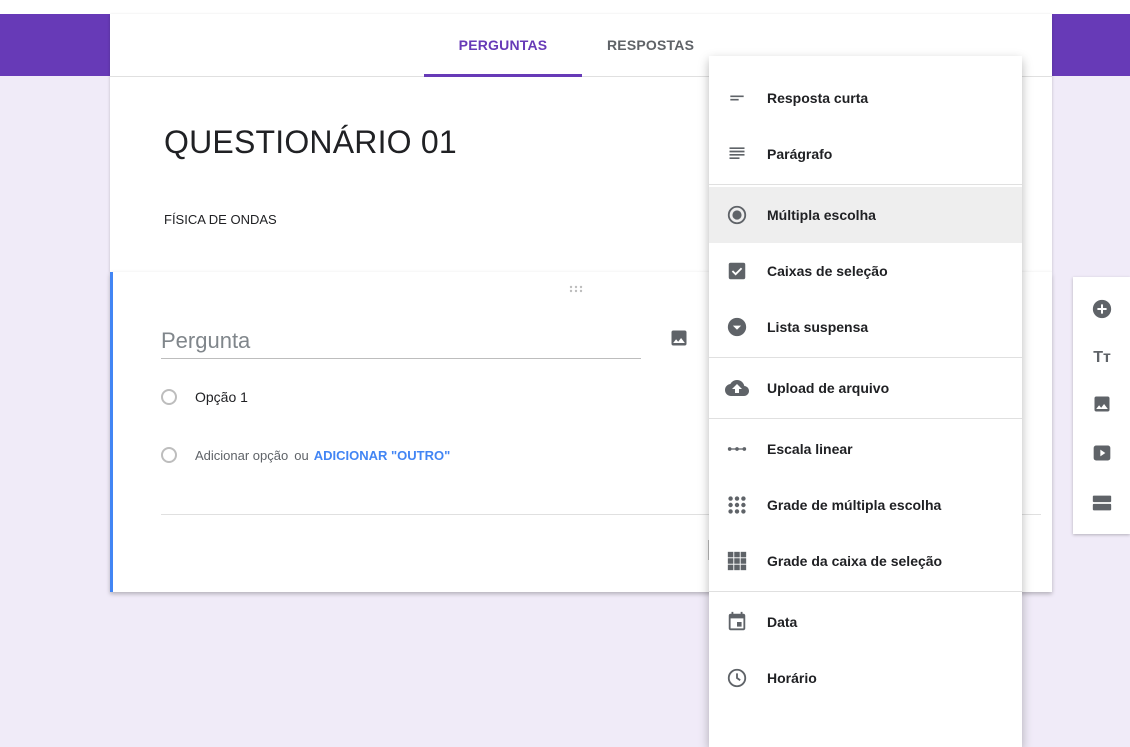 The width and height of the screenshot is (1130, 747). Describe the element at coordinates (818, 98) in the screenshot. I see `menu-item-label: Resposta curta` at that location.